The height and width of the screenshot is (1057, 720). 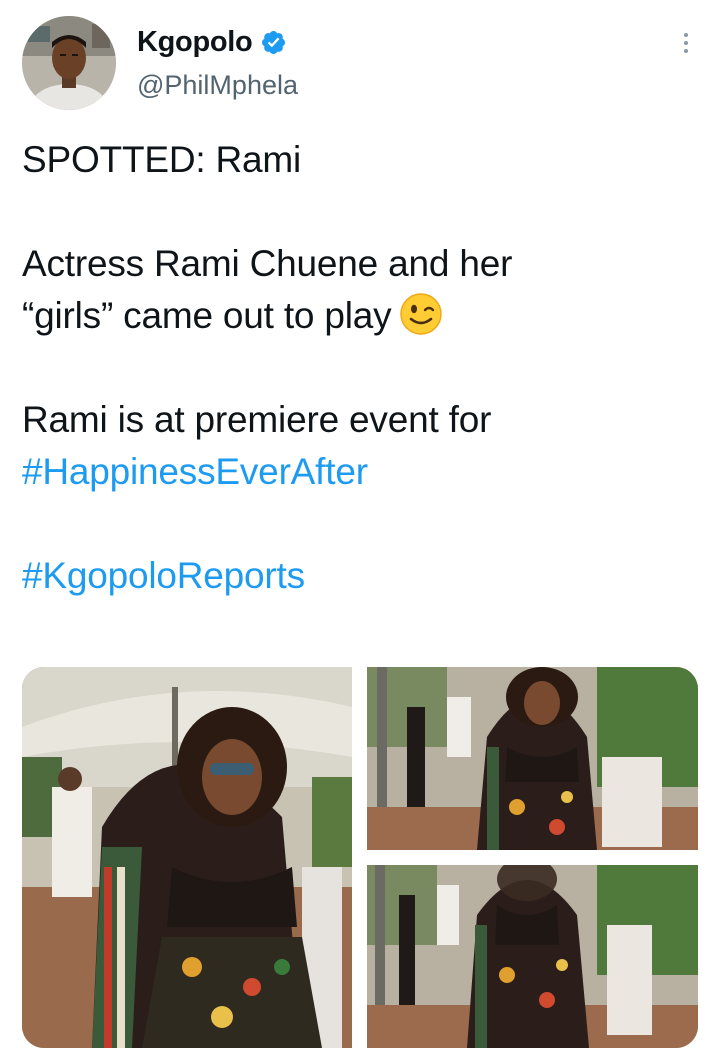 I want to click on tweet-line-with-emoji: “girls” came out to play, so click(x=360, y=316).